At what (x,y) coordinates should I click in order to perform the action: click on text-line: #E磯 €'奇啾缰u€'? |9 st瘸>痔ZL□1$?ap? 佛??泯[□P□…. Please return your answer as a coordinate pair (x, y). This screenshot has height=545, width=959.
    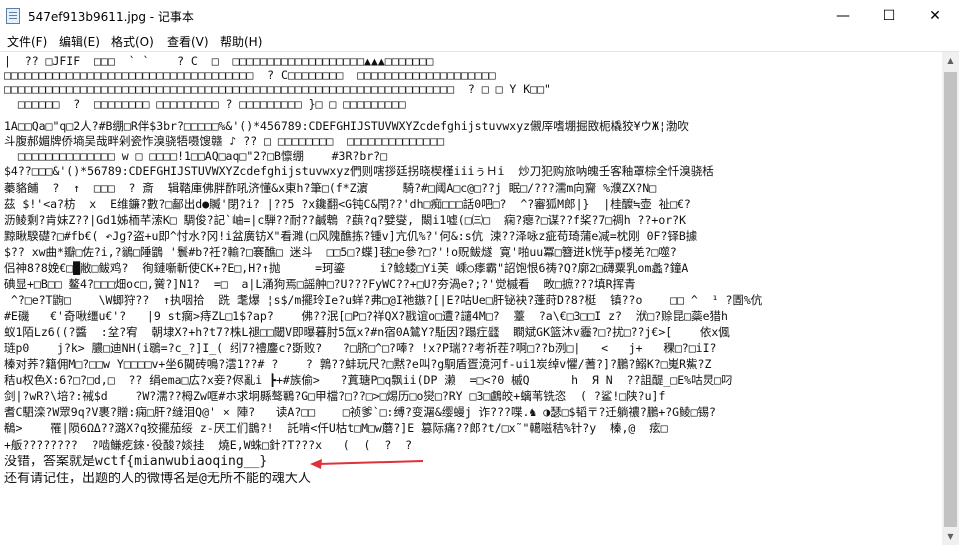
    Looking at the image, I should click on (366, 316).